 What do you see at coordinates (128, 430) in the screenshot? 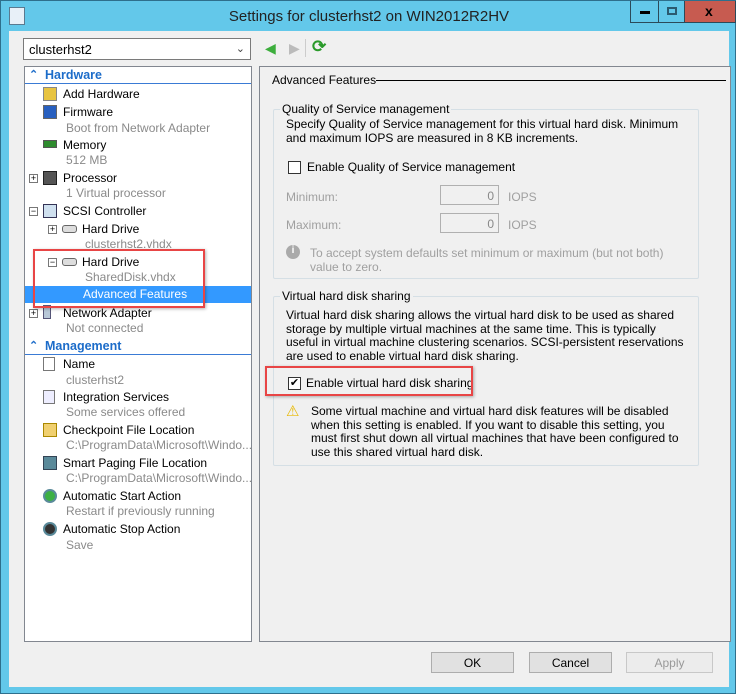
I see `tree-item-checkpoint-file-location: Checkpoint File Location` at bounding box center [128, 430].